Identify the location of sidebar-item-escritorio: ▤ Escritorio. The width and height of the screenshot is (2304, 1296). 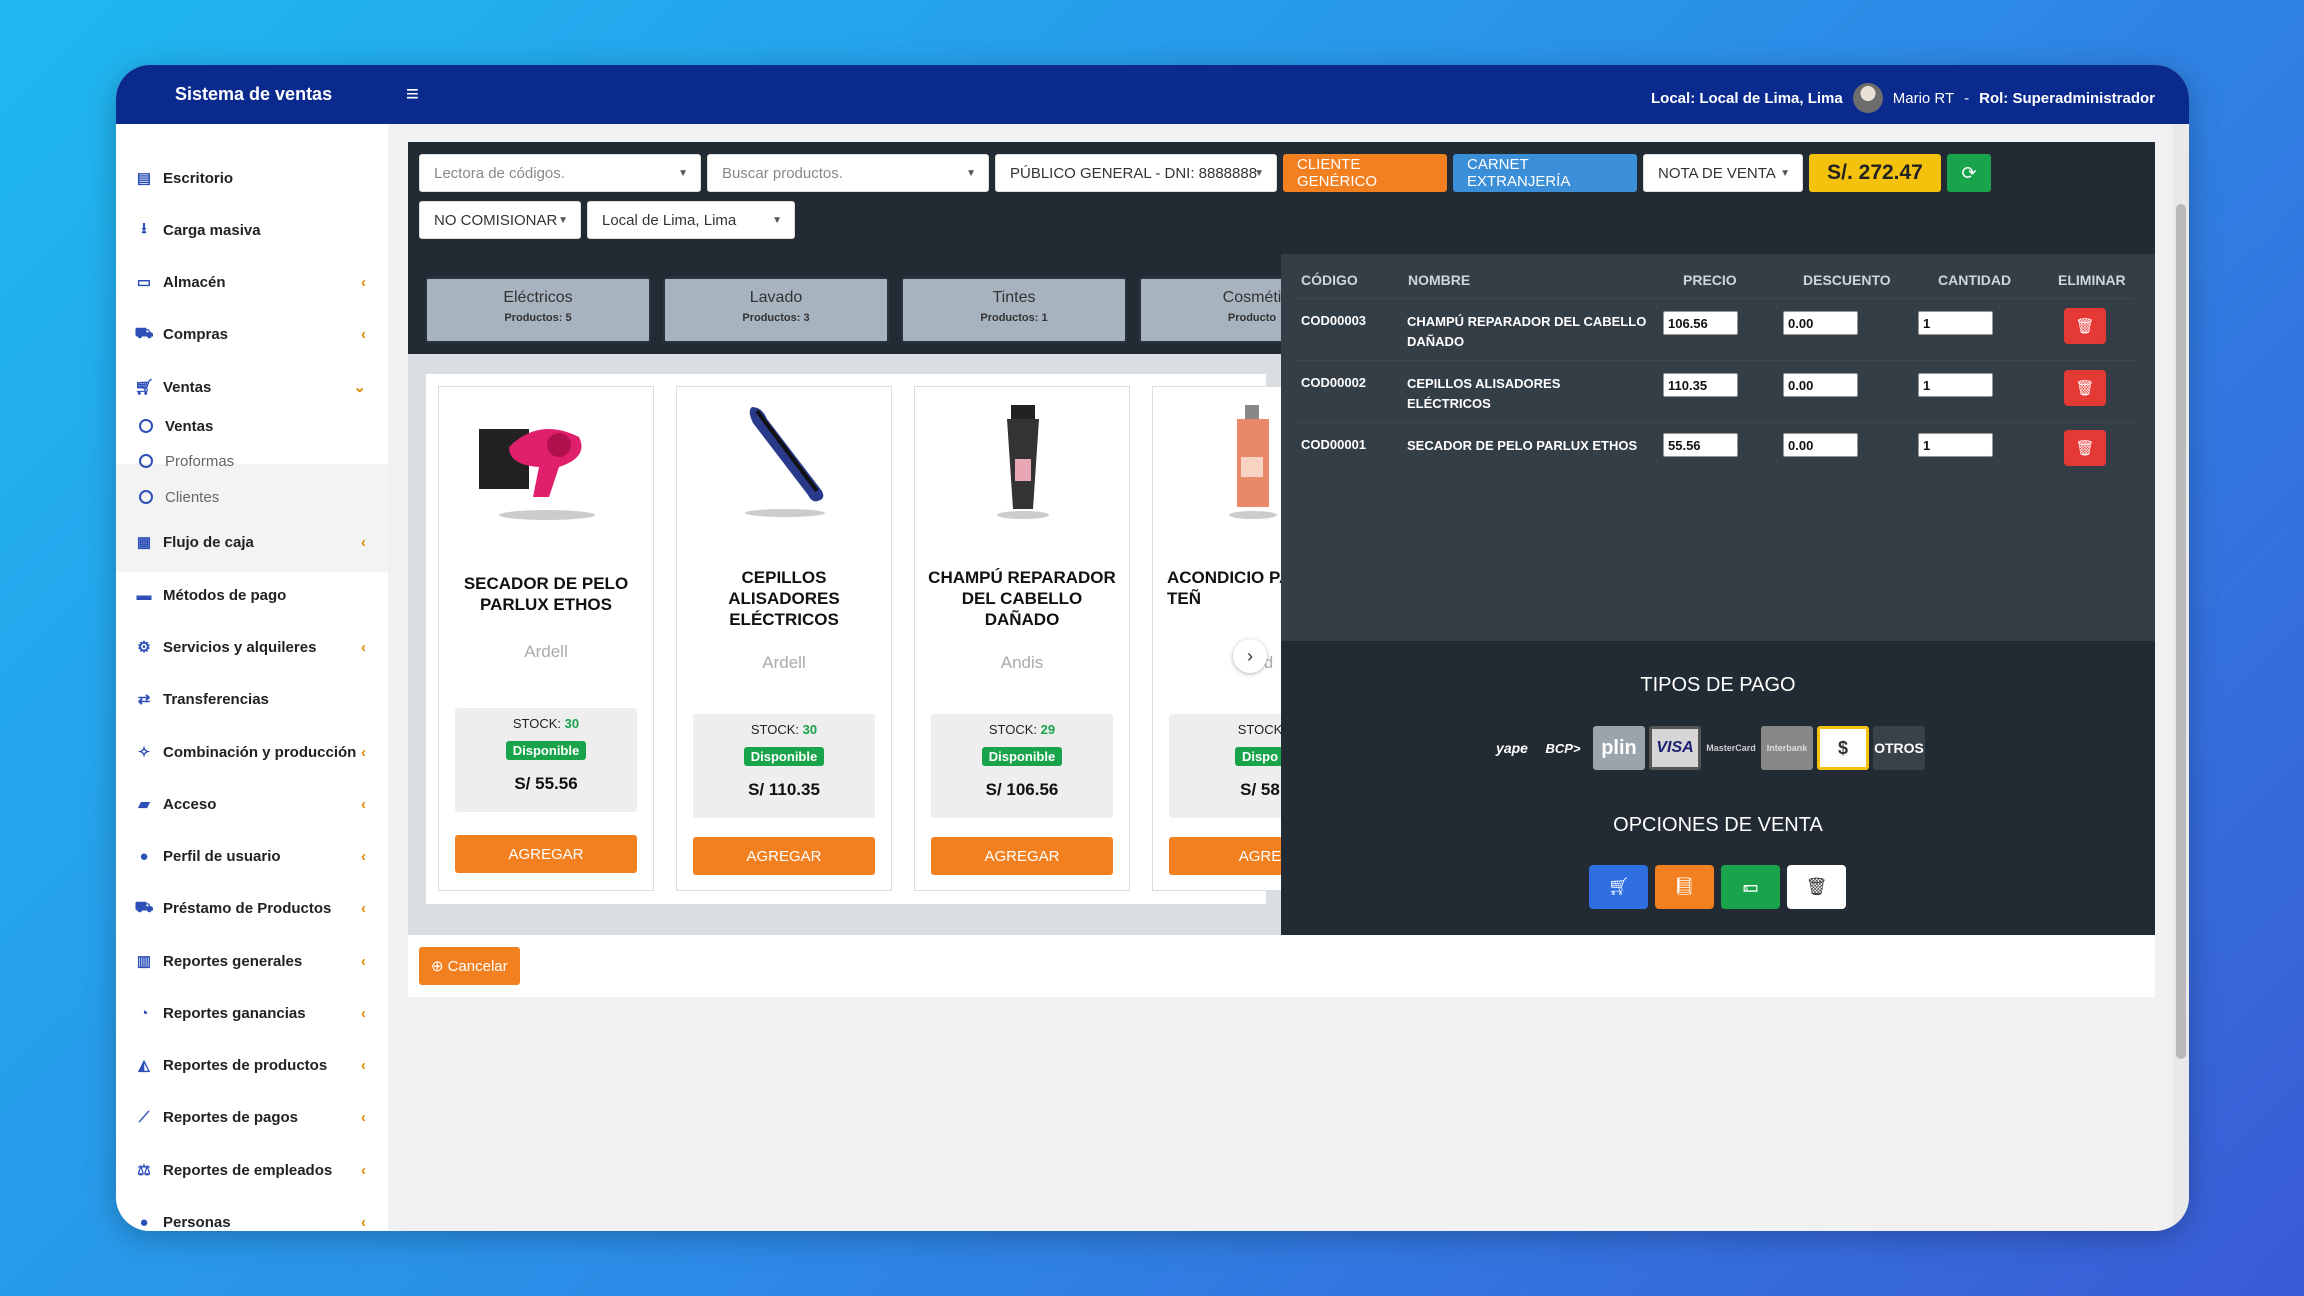
(252, 178).